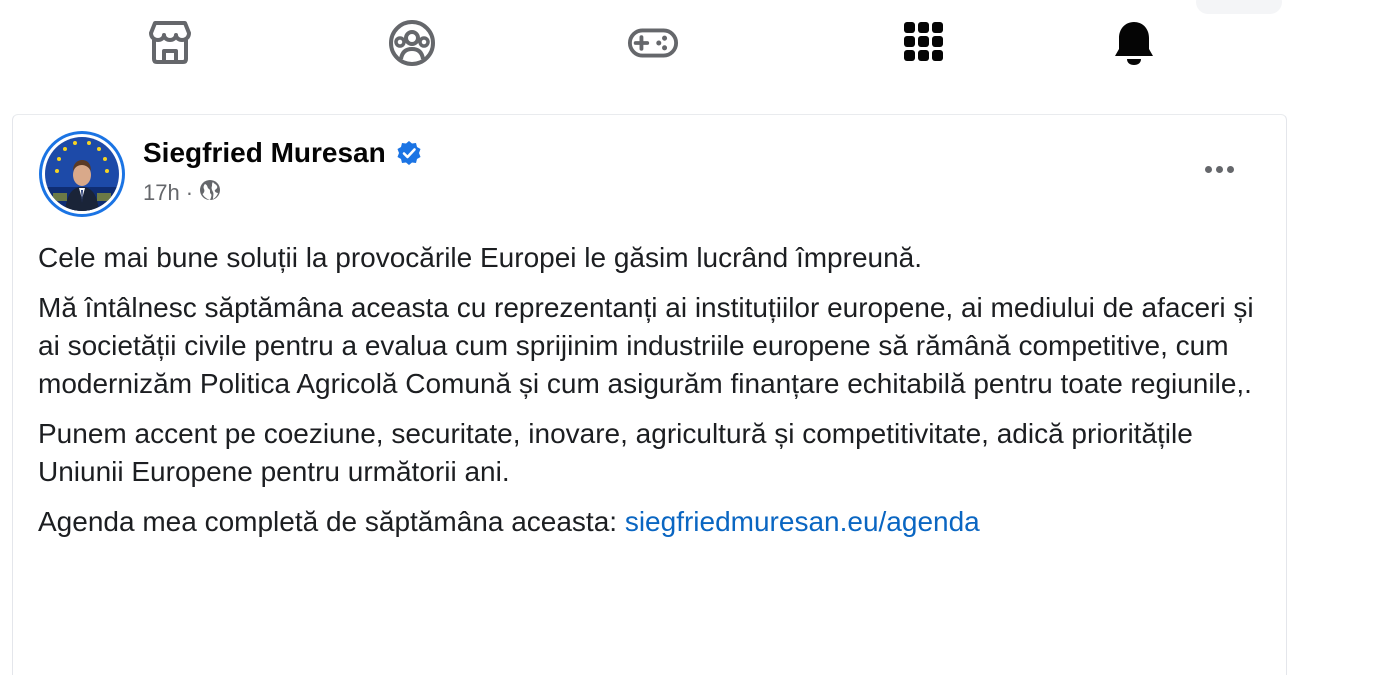  What do you see at coordinates (802, 521) in the screenshot?
I see `agenda-link: siegfriedmuresan.eu/agenda` at bounding box center [802, 521].